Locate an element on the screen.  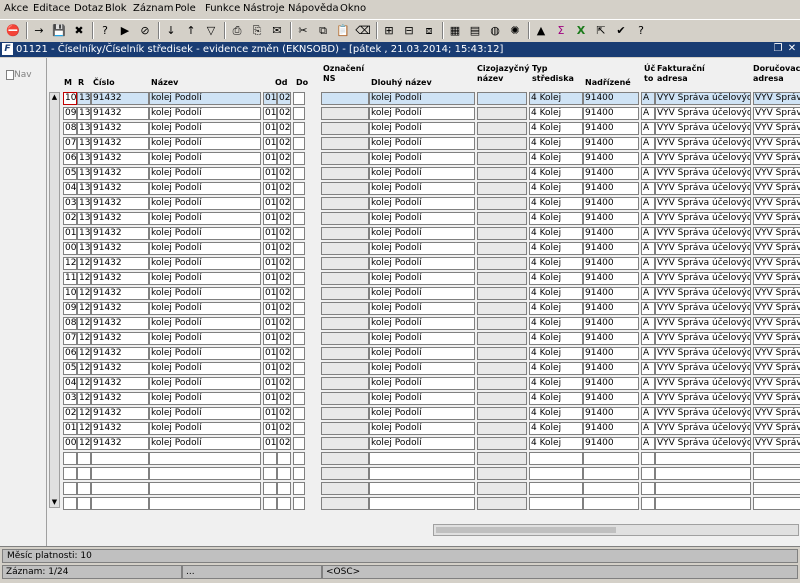
cell-m: 06 is located at coordinates (70, 158).